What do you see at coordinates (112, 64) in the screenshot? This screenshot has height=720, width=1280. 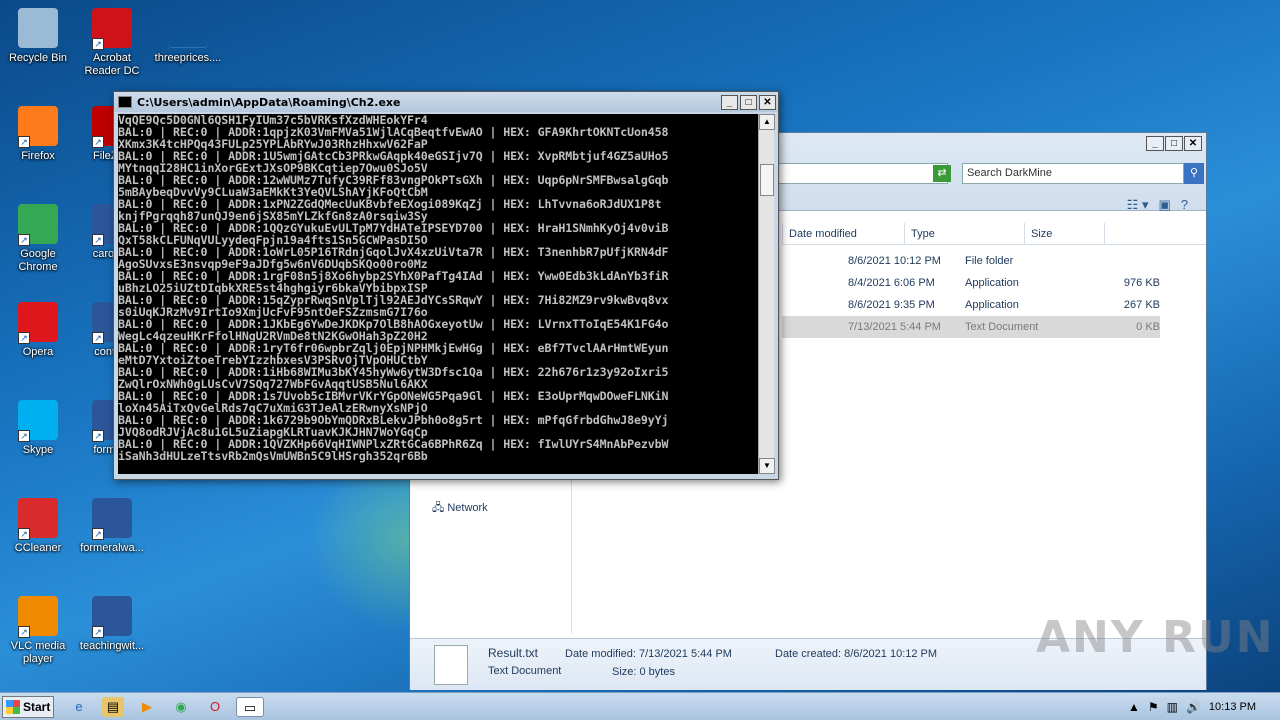 I see `desktop-icon-label: Acrobat Reader DC` at bounding box center [112, 64].